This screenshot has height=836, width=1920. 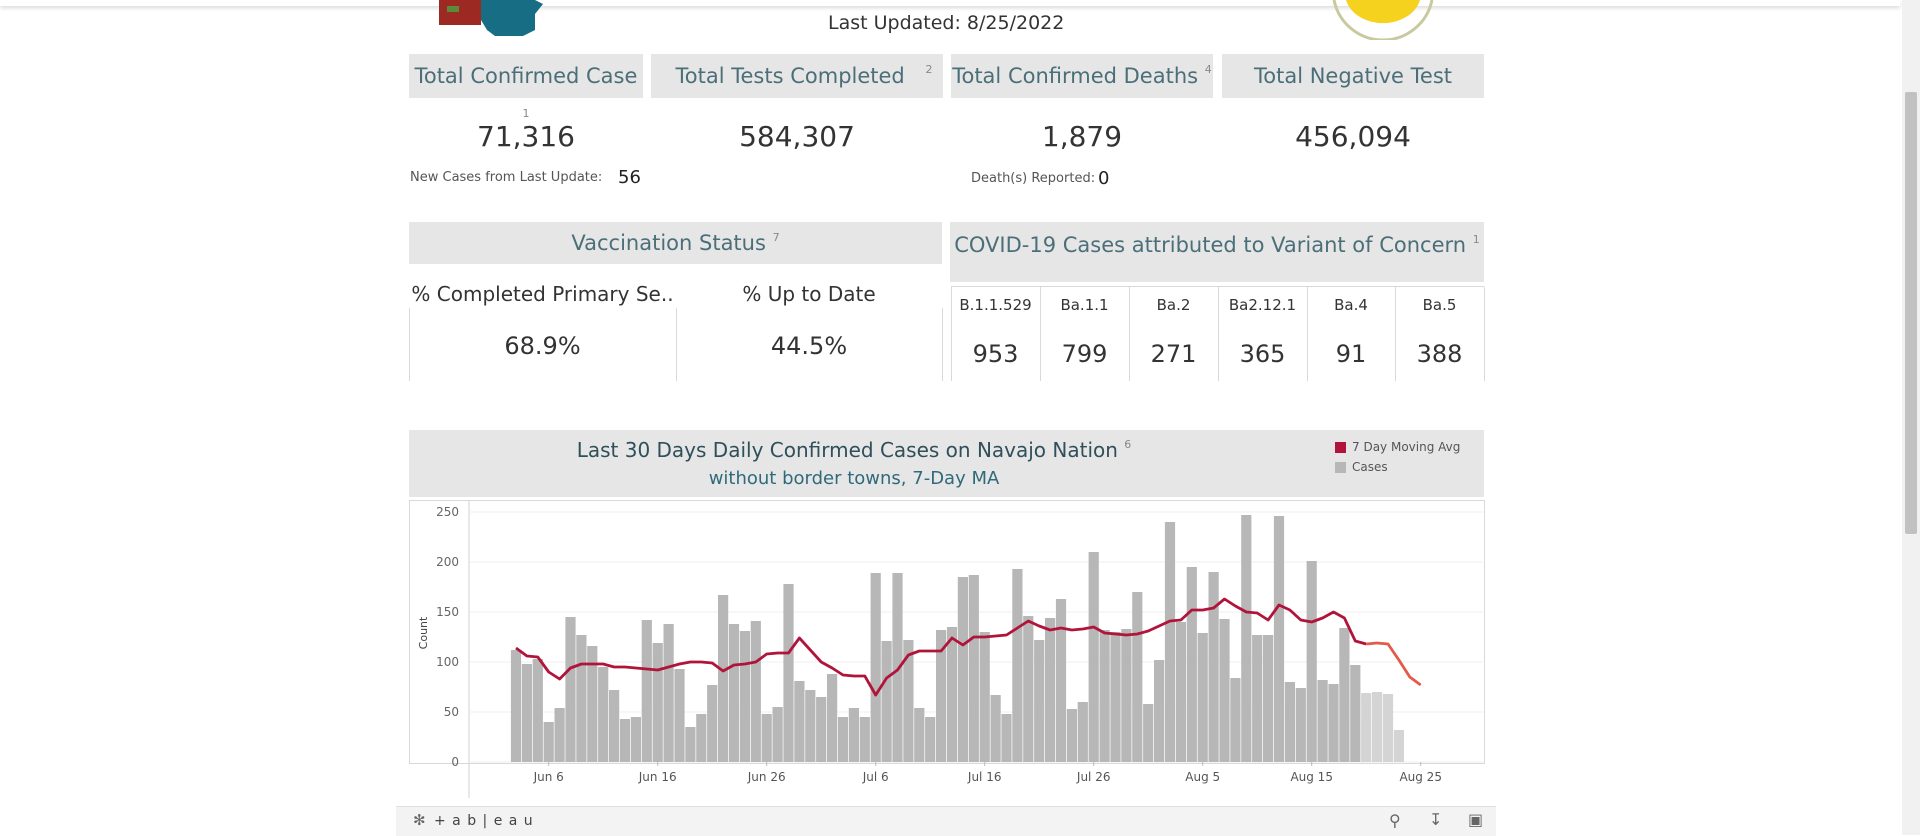 I want to click on vaccination-col-label-primary: % Completed Primary Se.., so click(x=542, y=294).